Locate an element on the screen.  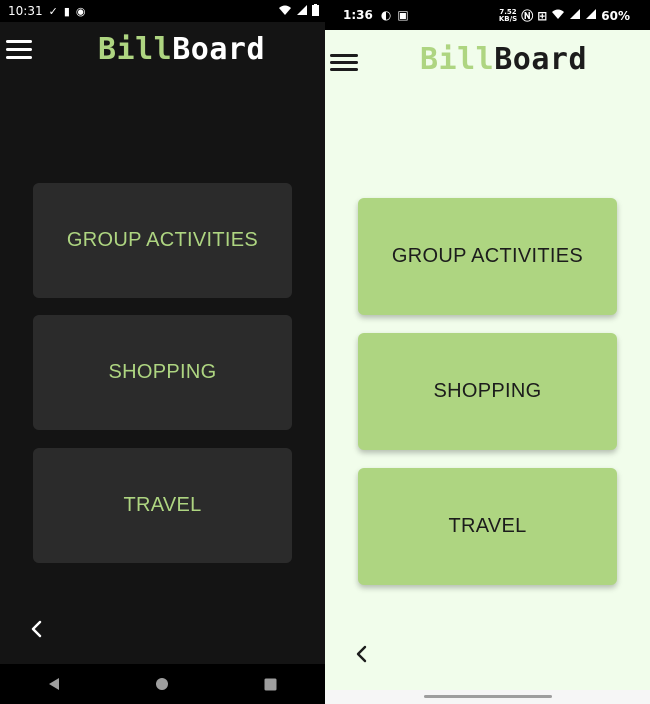
status-bar: 1:36 ◐ ▣ 7.52 KB/S Ⓝ ⊞ 60% is located at coordinates (487, 15).